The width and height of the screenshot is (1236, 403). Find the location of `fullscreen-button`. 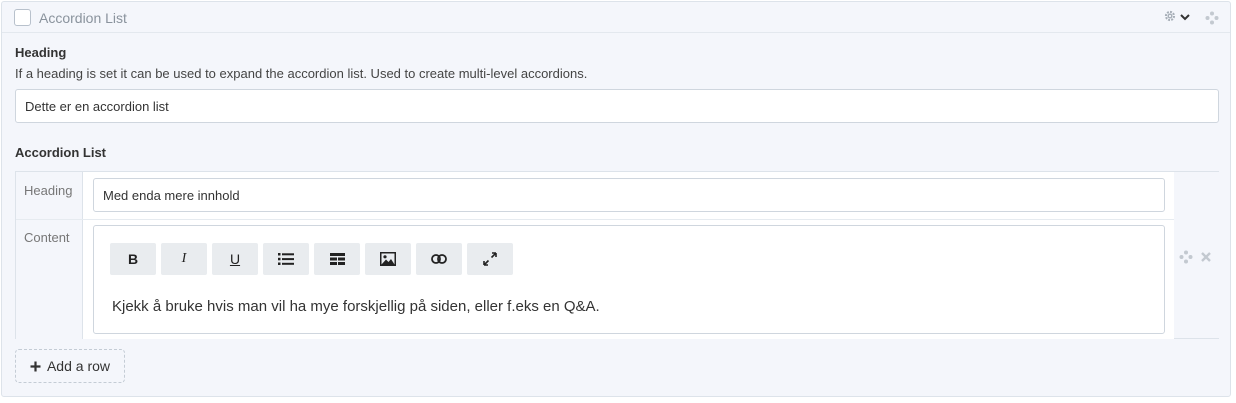

fullscreen-button is located at coordinates (490, 259).